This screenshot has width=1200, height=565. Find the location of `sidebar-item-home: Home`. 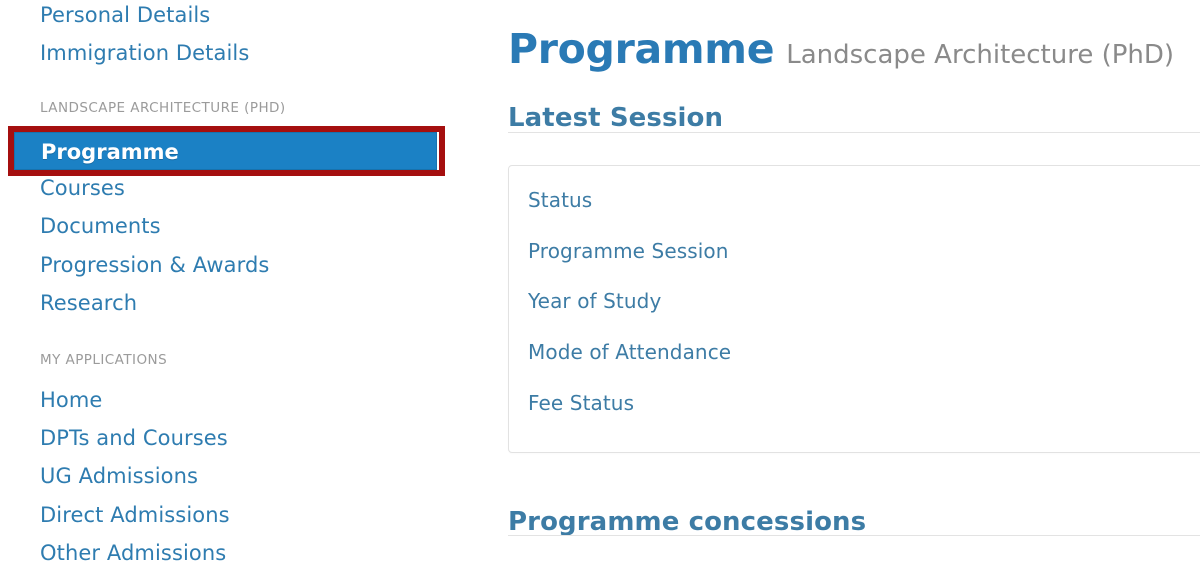

sidebar-item-home: Home is located at coordinates (71, 400).